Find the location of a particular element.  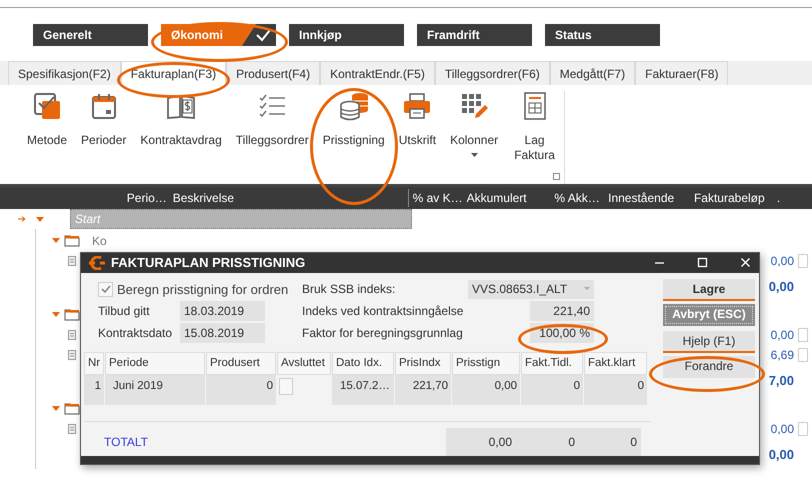

dialog-title: FAKTURAPLAN PRISSTIGNING is located at coordinates (208, 263).